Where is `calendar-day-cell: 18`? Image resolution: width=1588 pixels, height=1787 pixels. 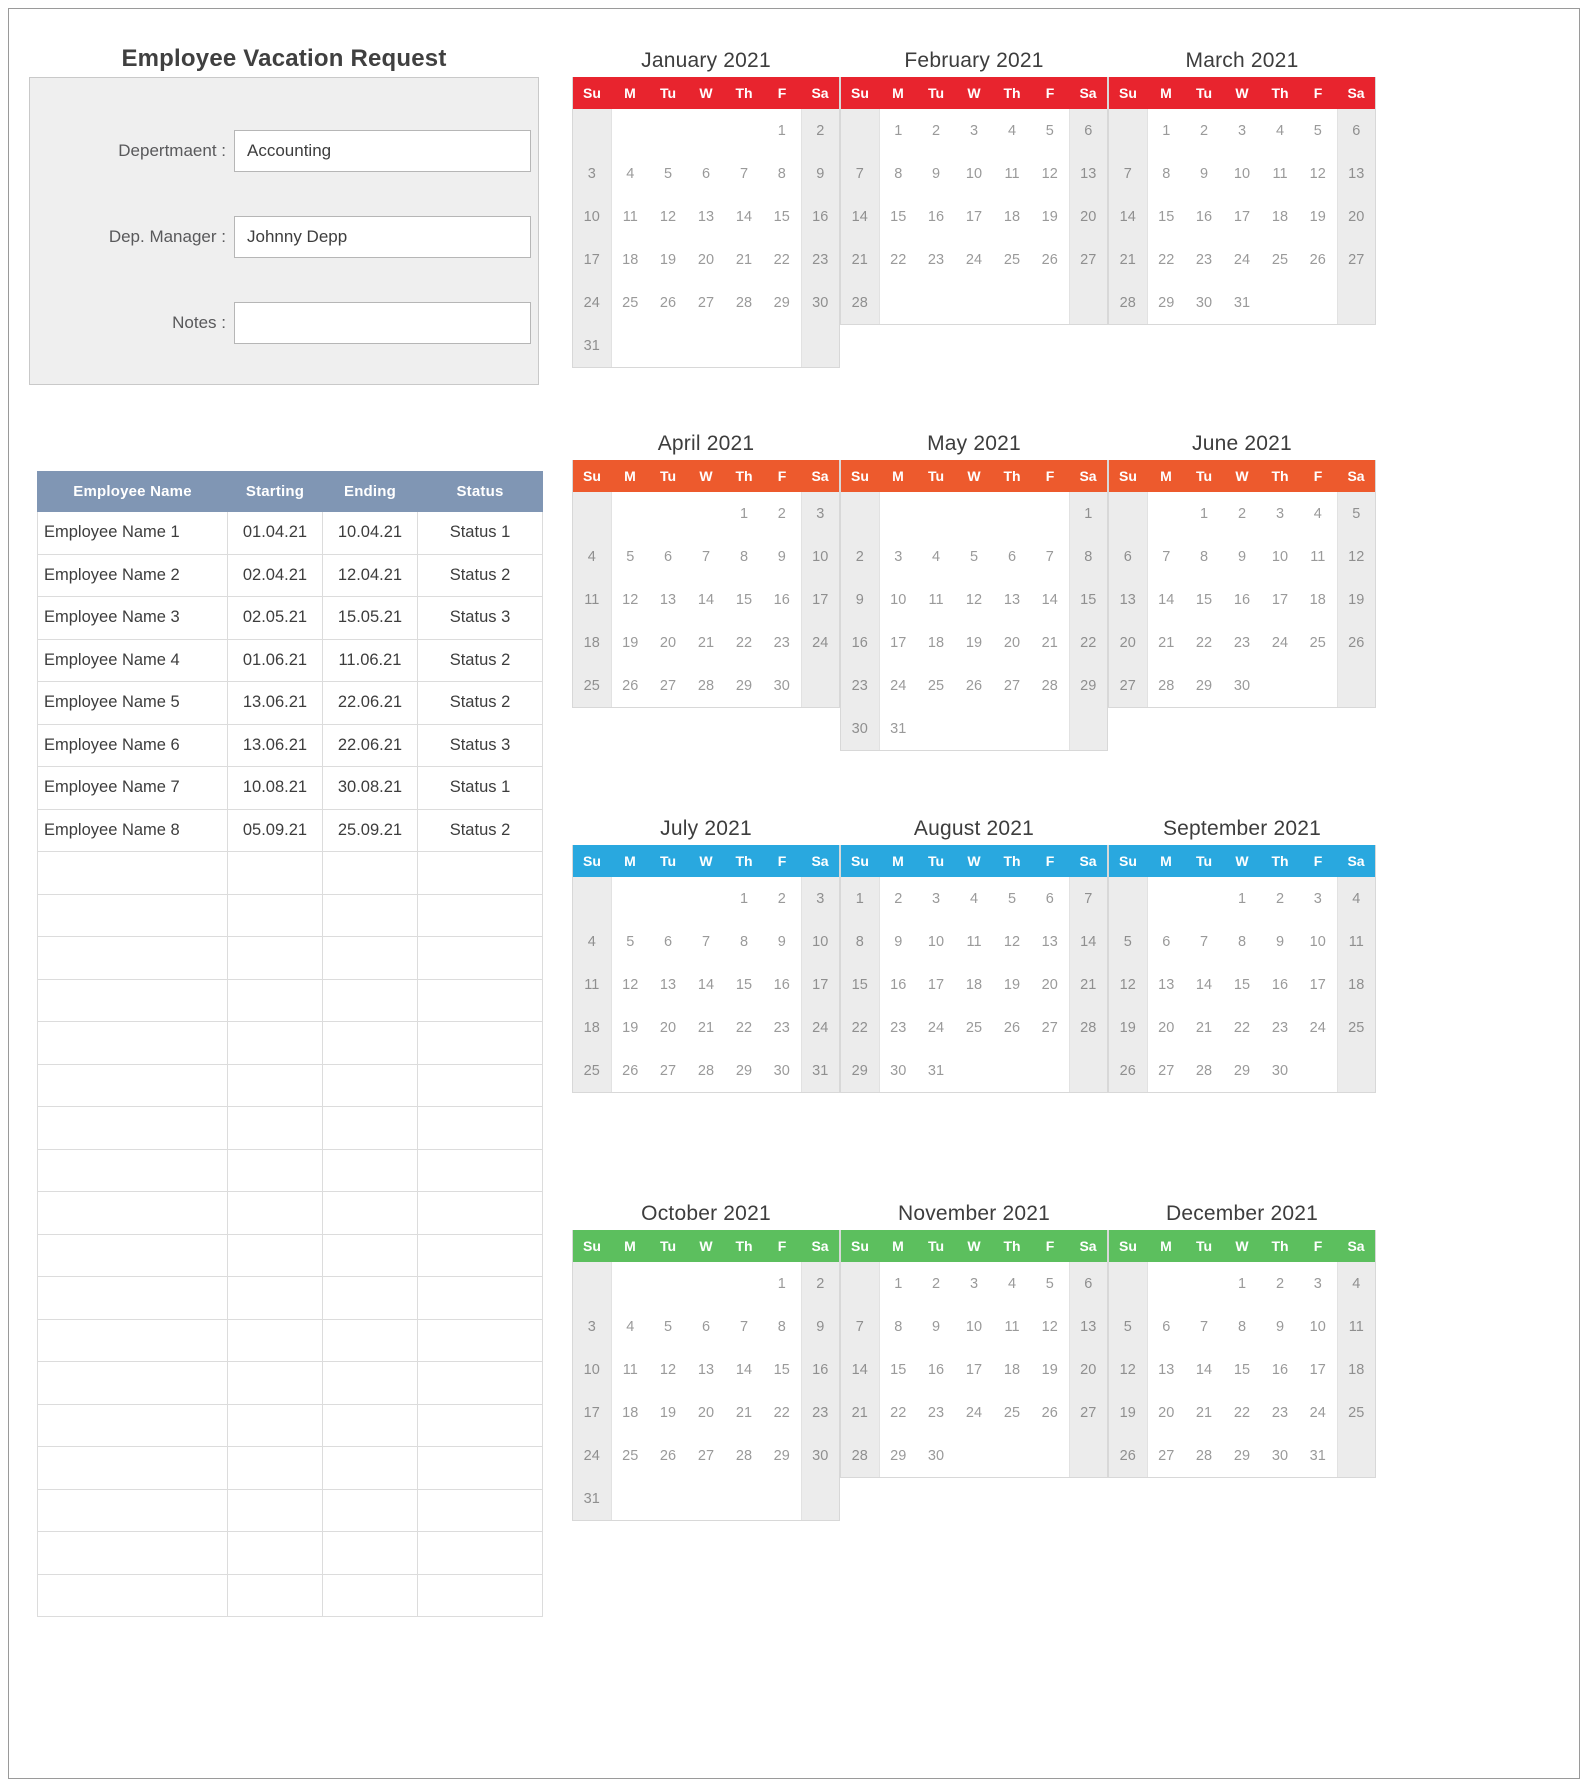 calendar-day-cell: 18 is located at coordinates (630, 1412).